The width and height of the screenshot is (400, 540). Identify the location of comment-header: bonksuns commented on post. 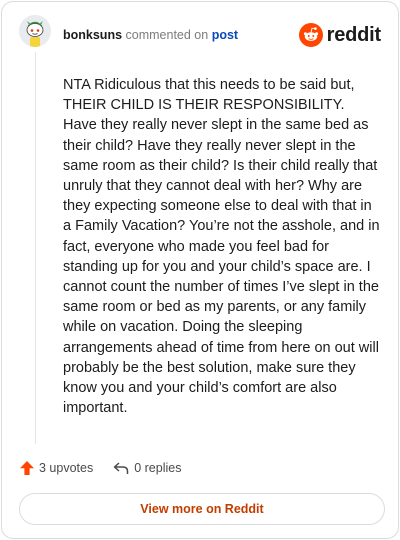
(150, 35).